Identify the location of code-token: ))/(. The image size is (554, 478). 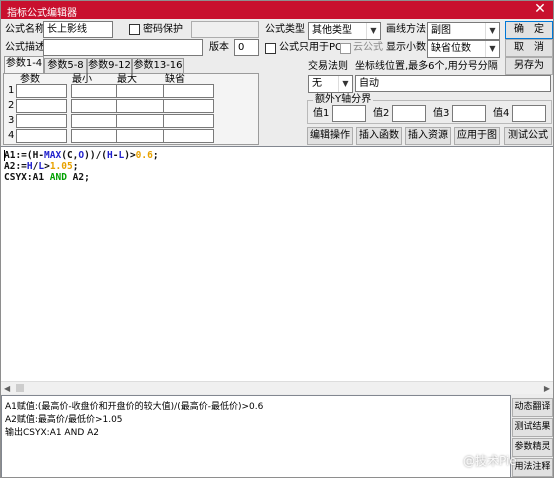
(96, 155).